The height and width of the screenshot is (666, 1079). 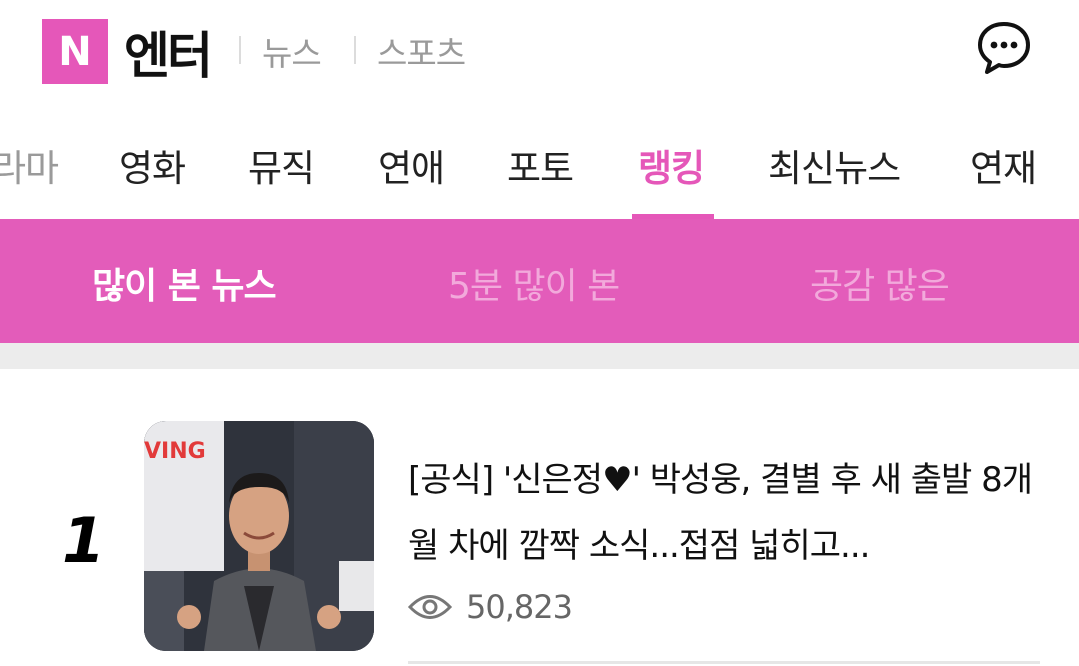 I want to click on chat-bubble-icon, so click(x=1004, y=48).